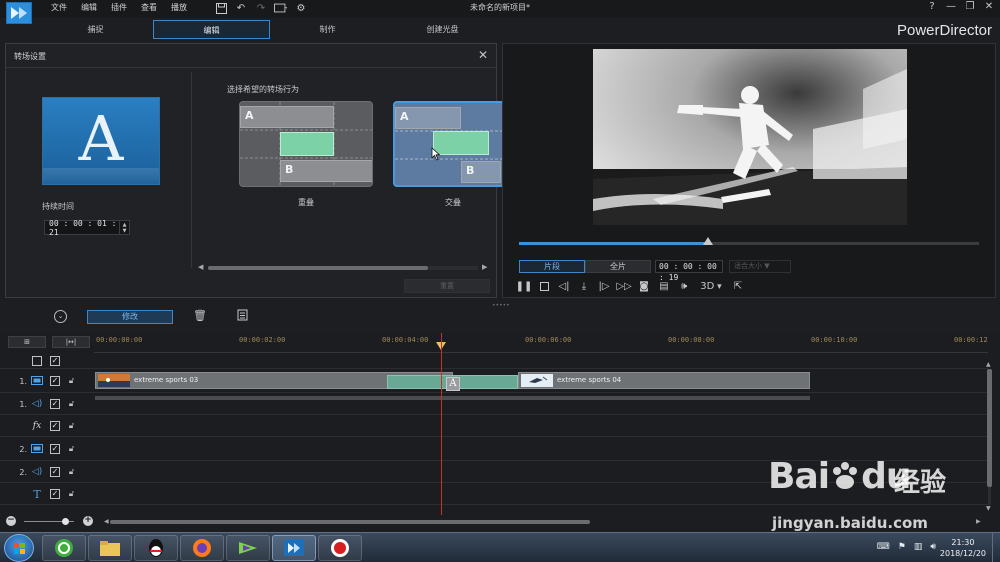  Describe the element at coordinates (453, 384) in the screenshot. I see `transition-icon: A` at that location.